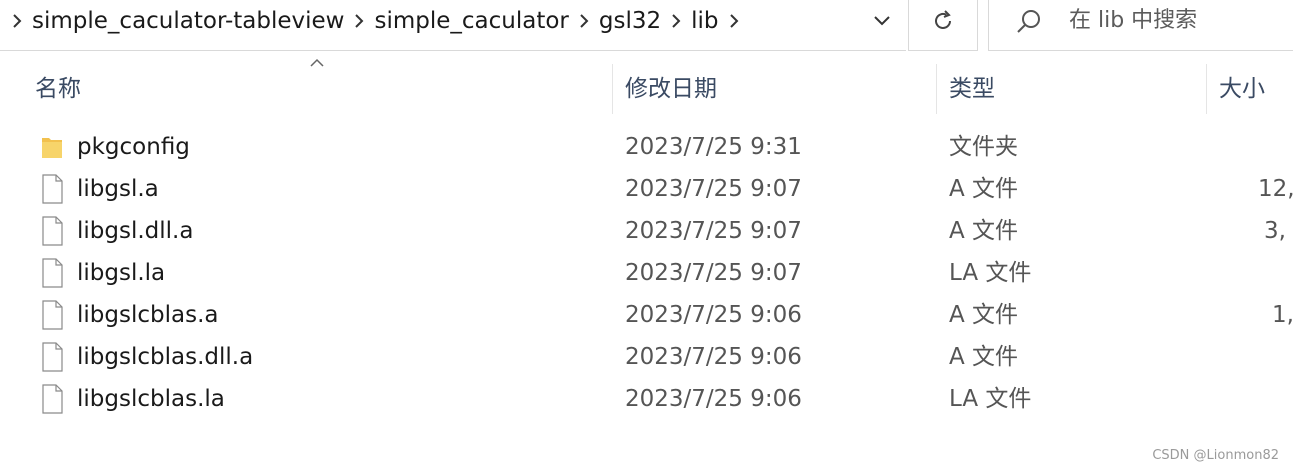 The image size is (1293, 471). Describe the element at coordinates (972, 89) in the screenshot. I see `column-header-type: 类型` at that location.